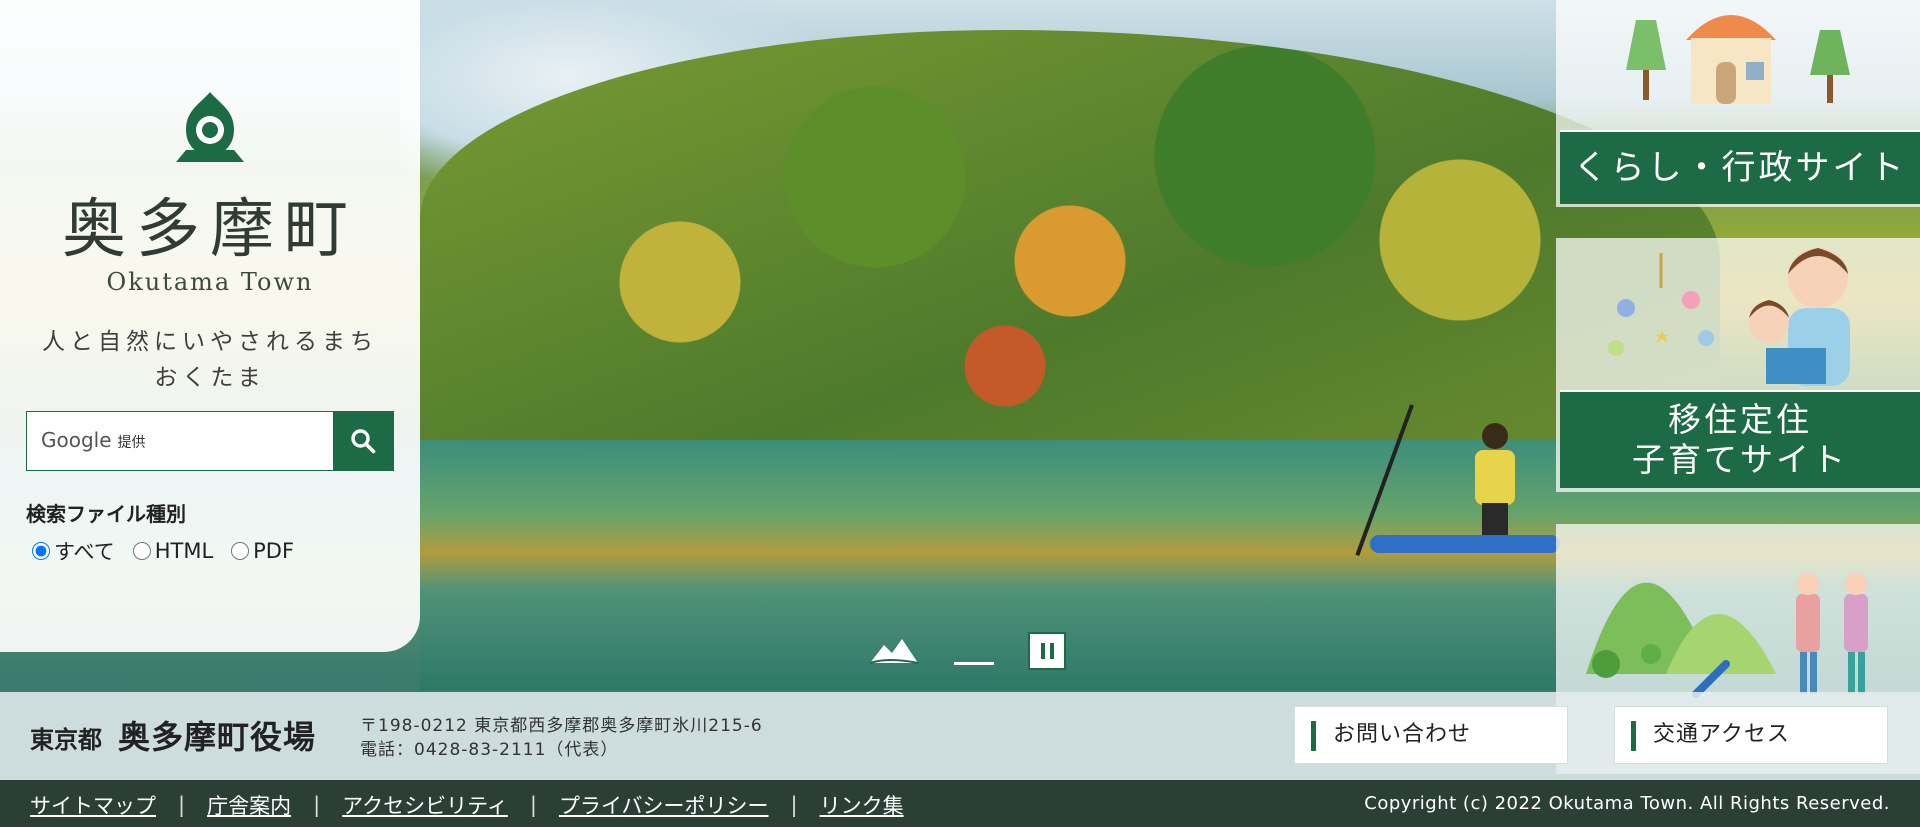 The width and height of the screenshot is (1920, 827). Describe the element at coordinates (66, 740) in the screenshot. I see `office-prefecture: 東京都` at that location.